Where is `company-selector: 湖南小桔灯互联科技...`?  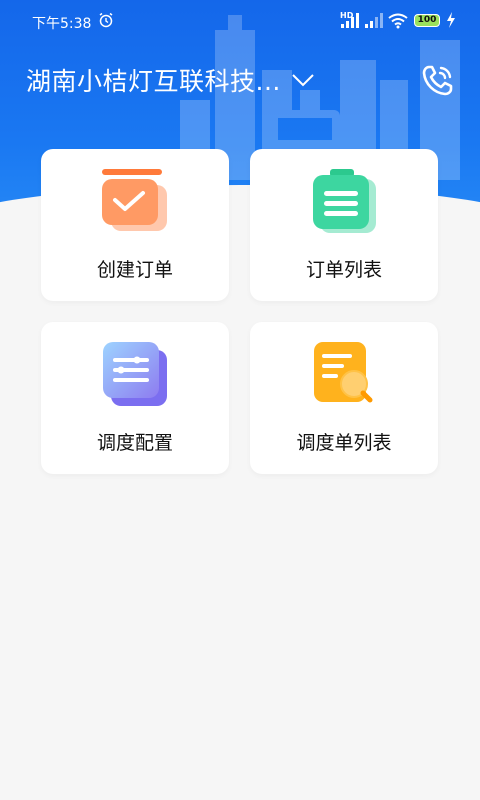 company-selector: 湖南小桔灯互联科技... is located at coordinates (170, 80).